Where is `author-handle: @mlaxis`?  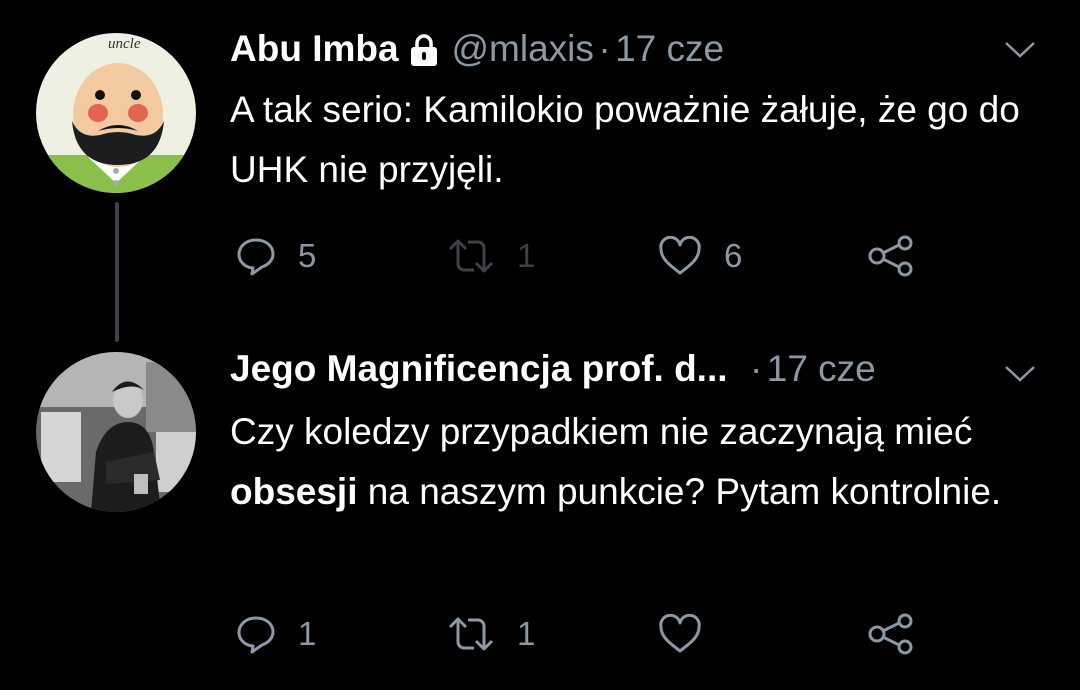 author-handle: @mlaxis is located at coordinates (522, 48).